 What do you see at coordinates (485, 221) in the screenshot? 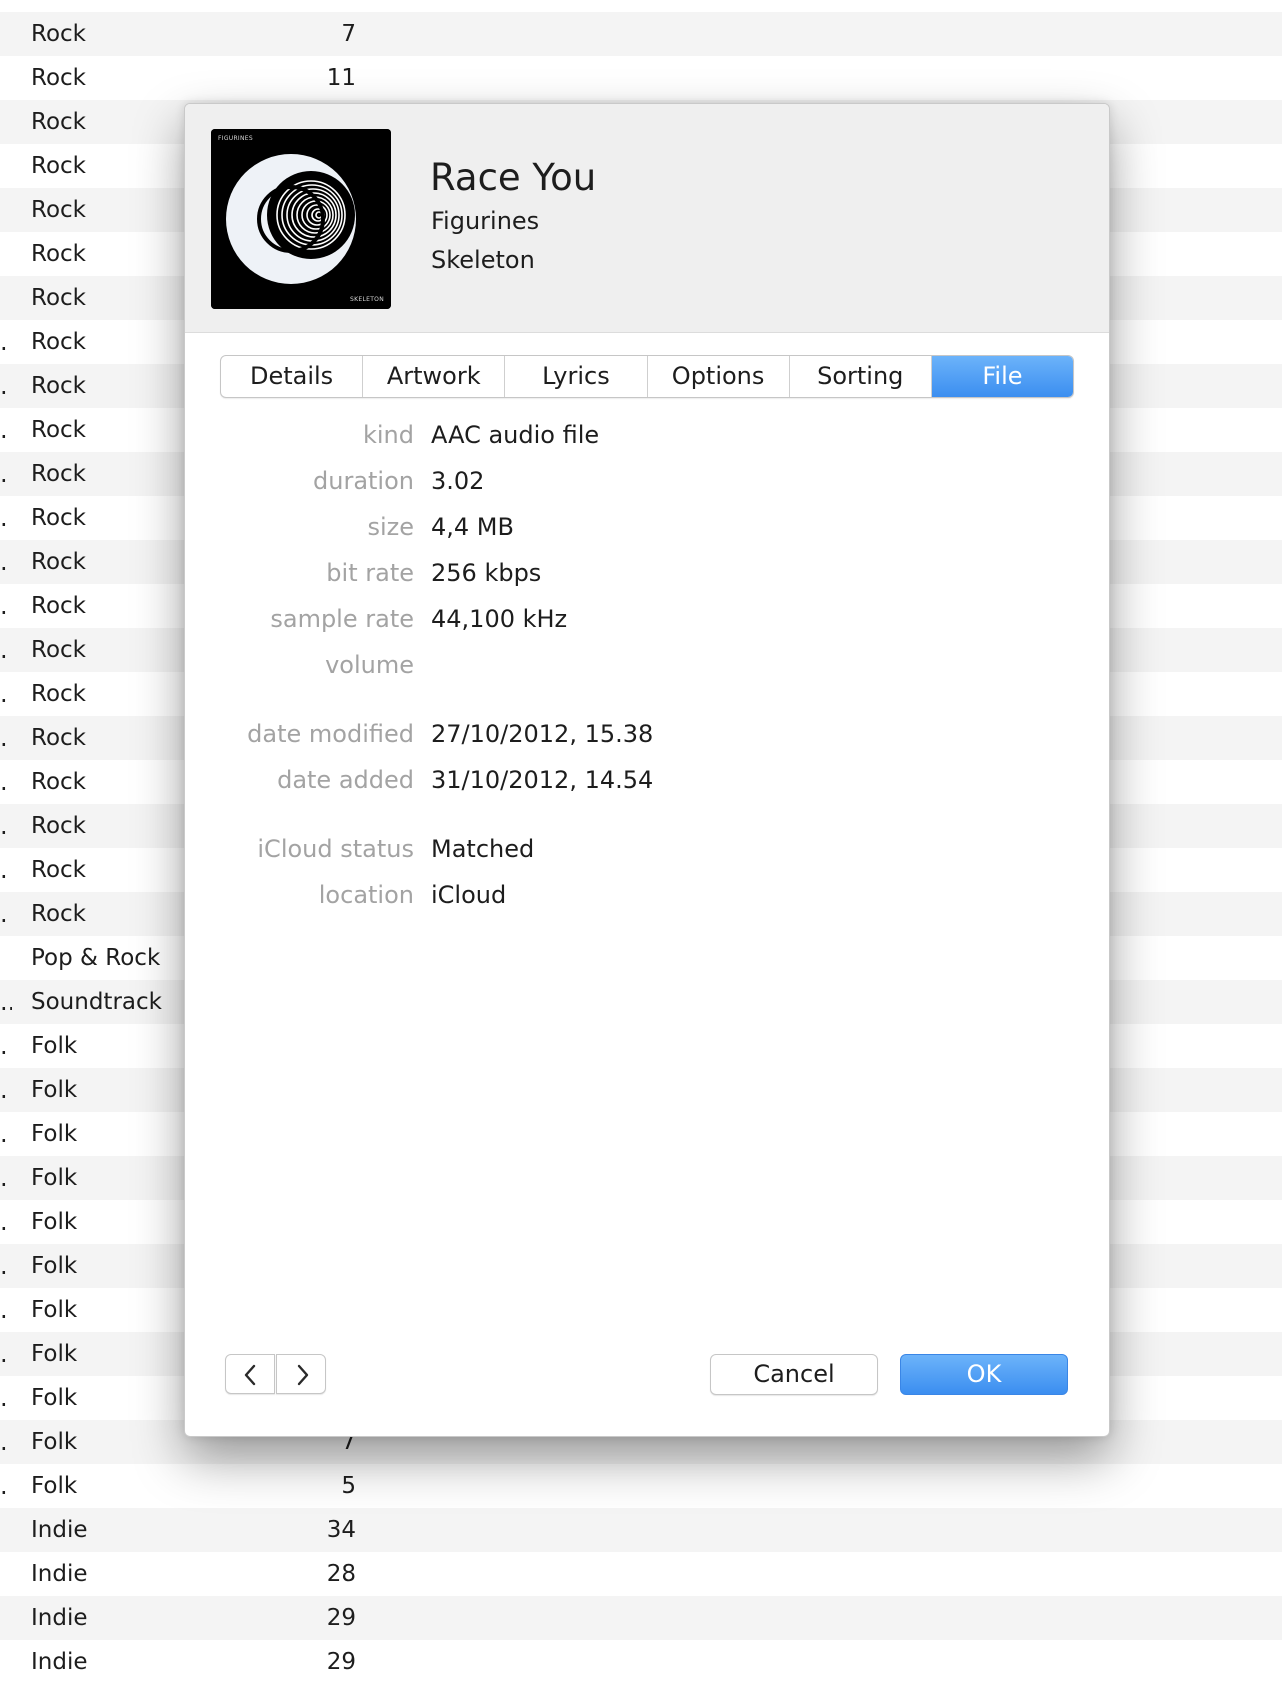
I see `track-artist: Figurines` at bounding box center [485, 221].